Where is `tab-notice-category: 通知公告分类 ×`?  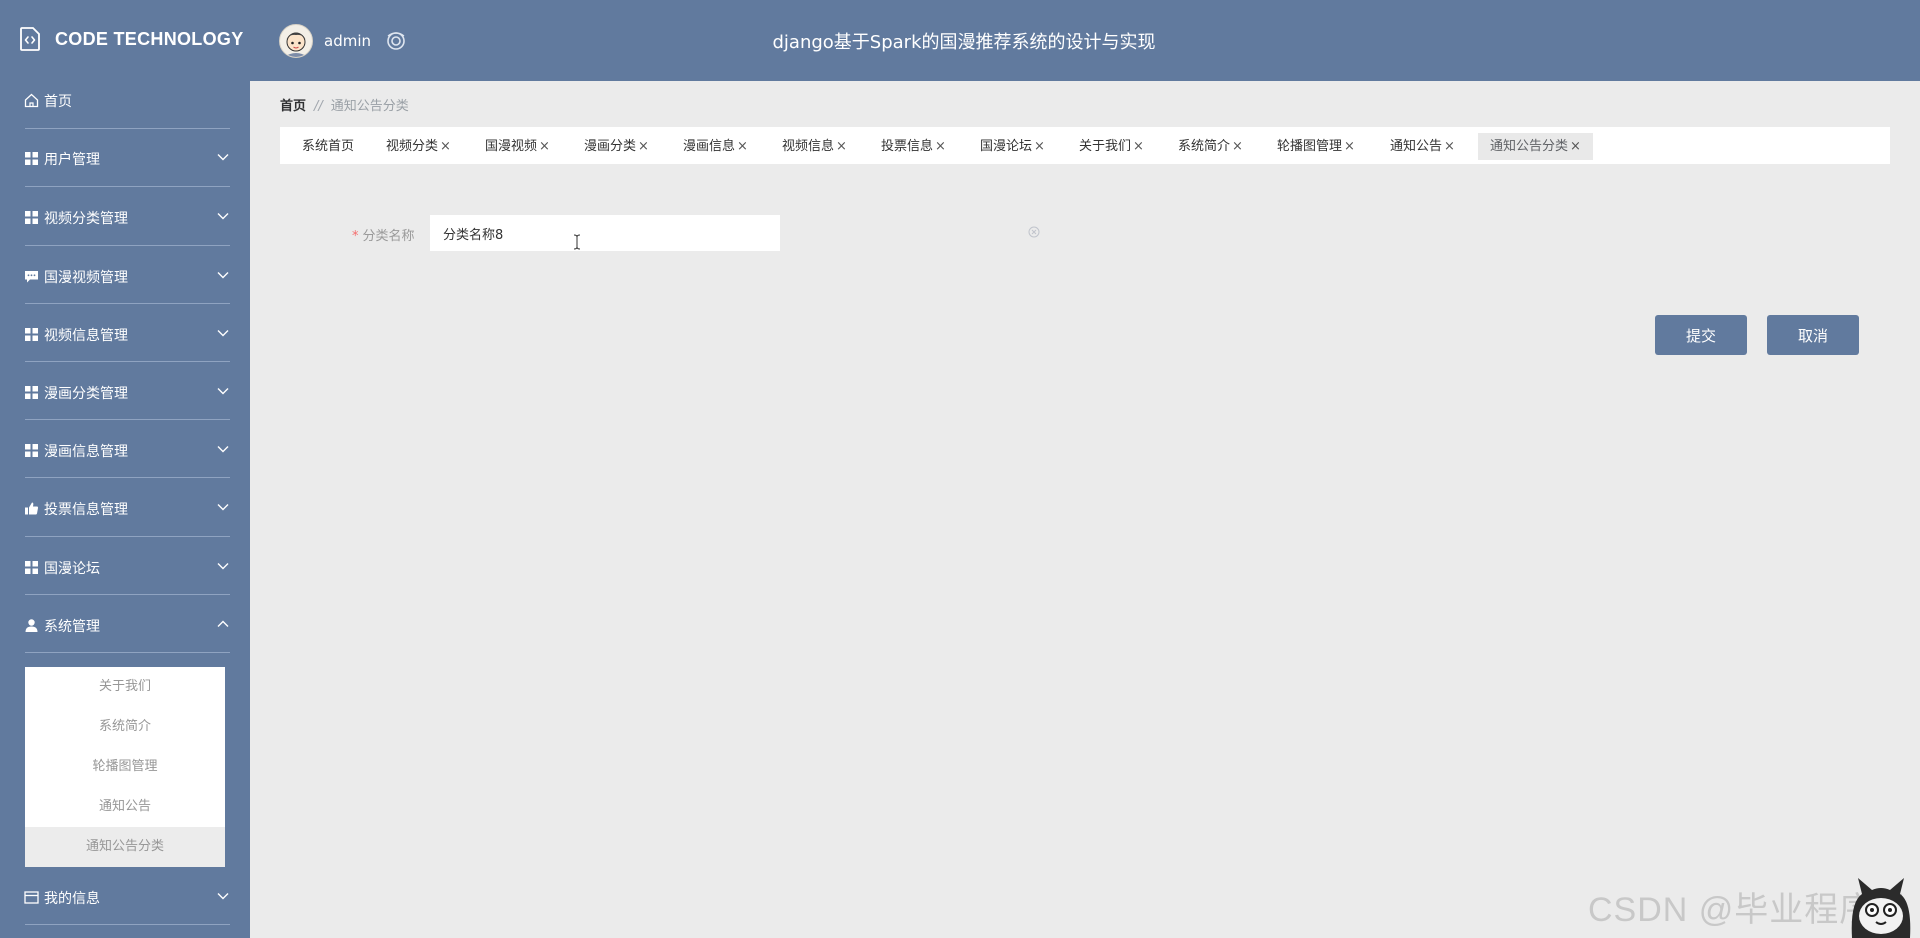 tab-notice-category: 通知公告分类 × is located at coordinates (1535, 146).